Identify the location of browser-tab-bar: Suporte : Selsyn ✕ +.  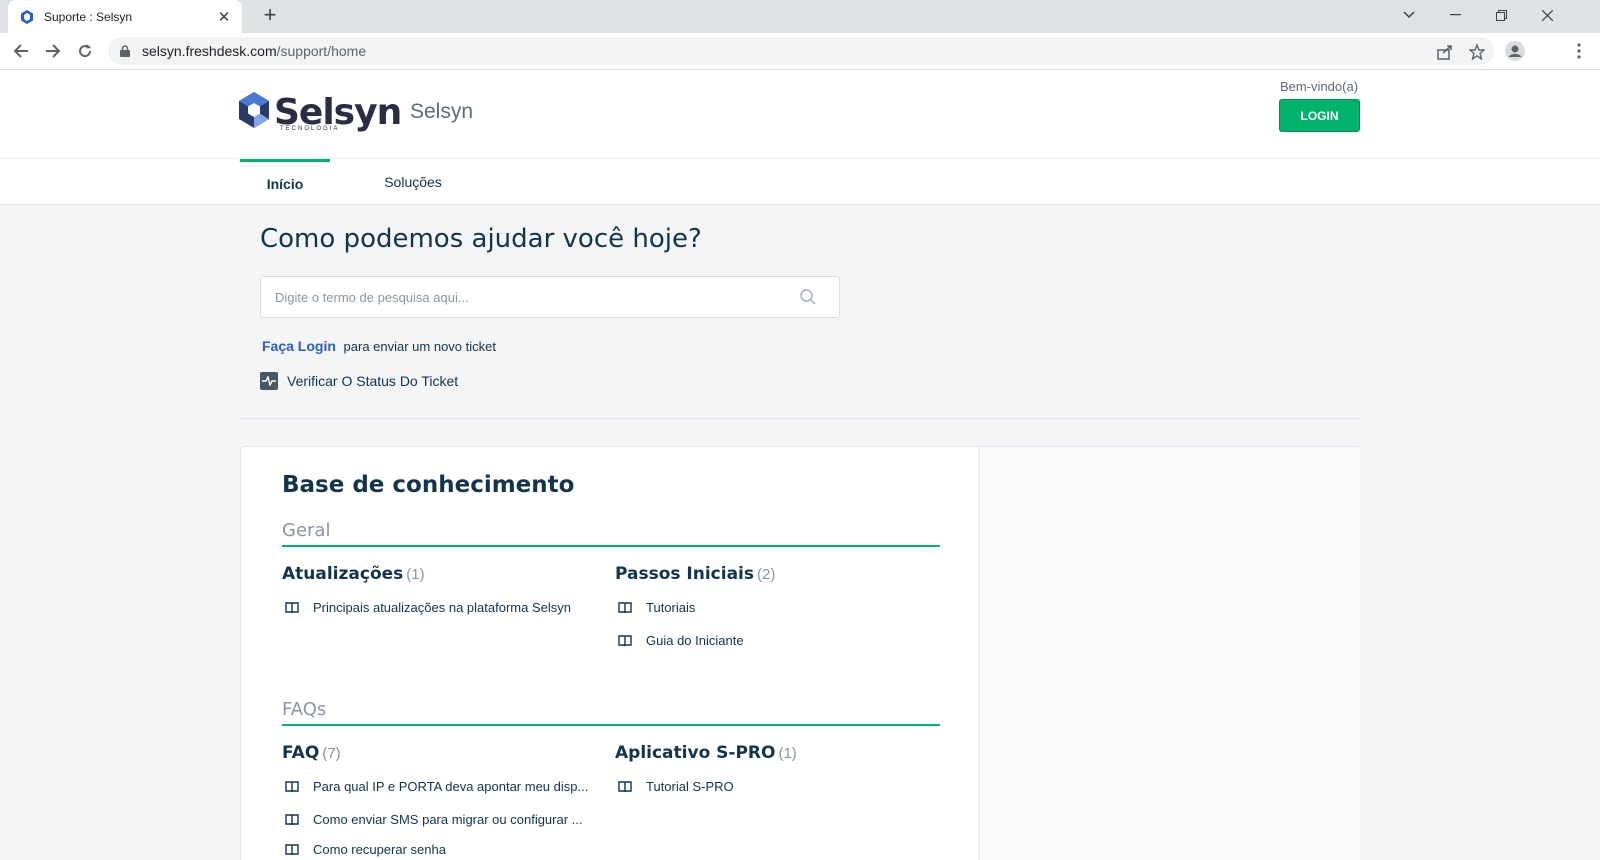
(800, 16).